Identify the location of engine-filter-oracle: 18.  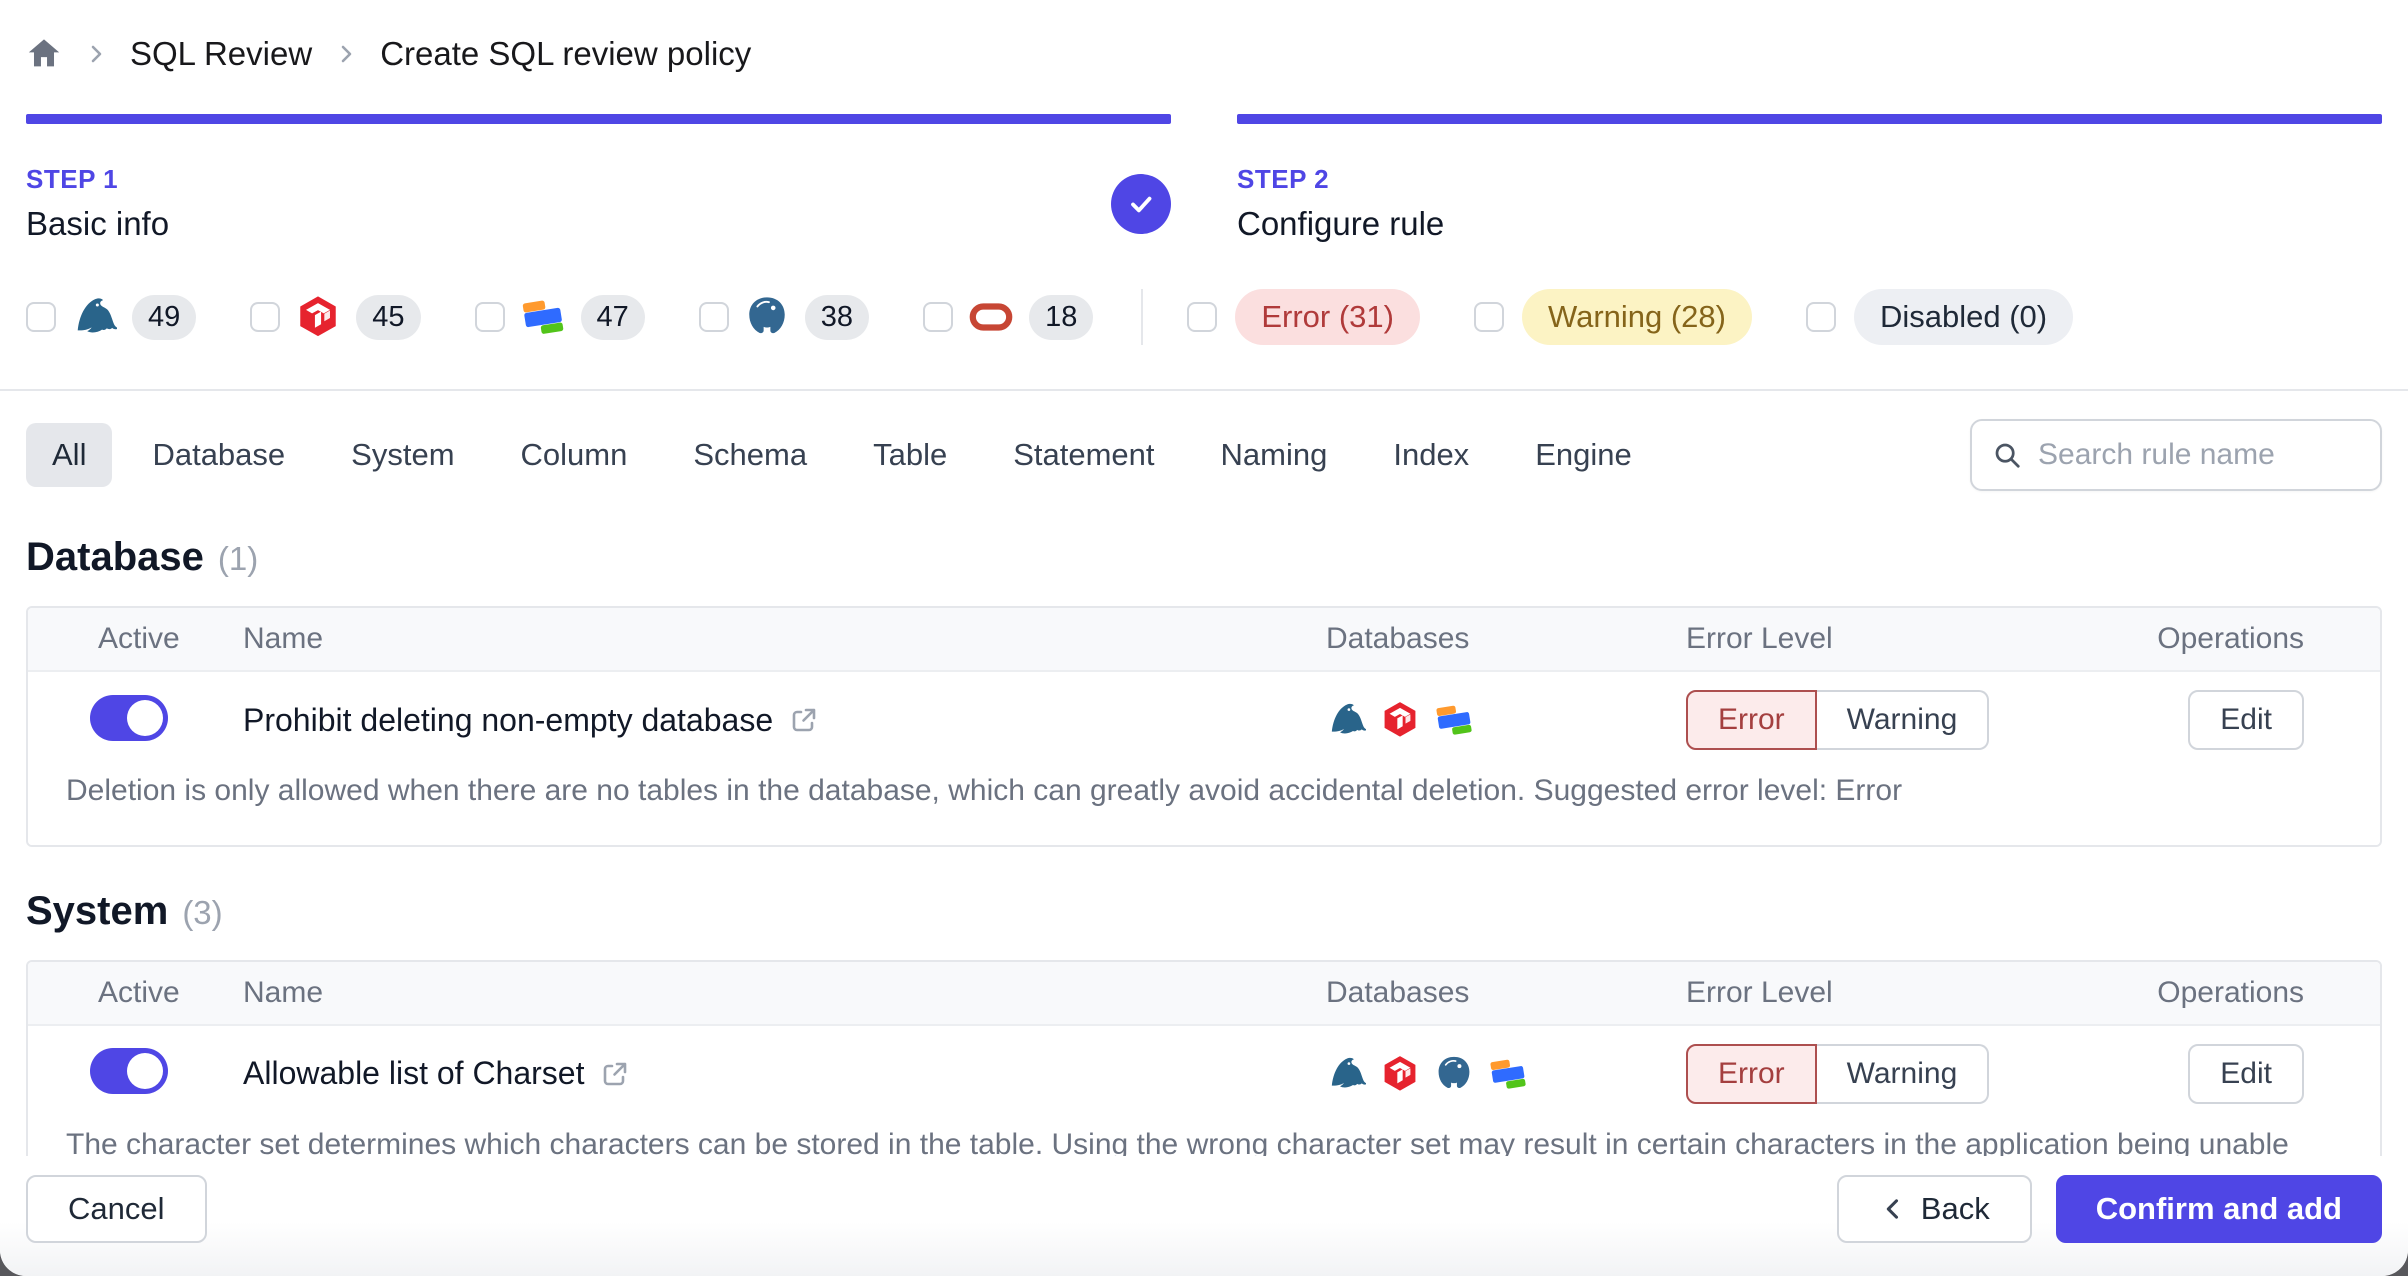
(1008, 317).